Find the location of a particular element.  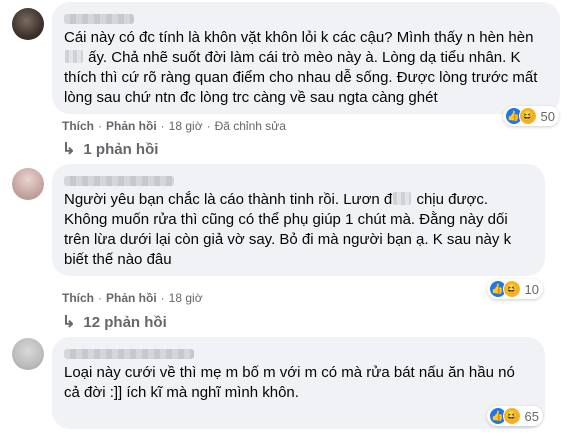

reaction-summary: 👍 😆 65 is located at coordinates (514, 416).